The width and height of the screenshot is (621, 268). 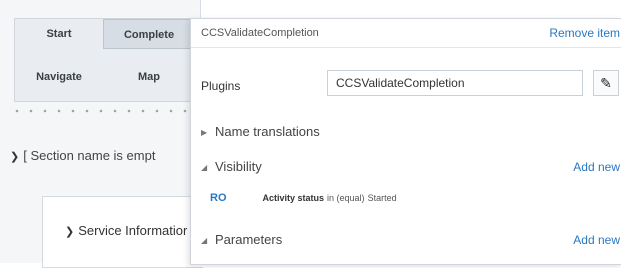 I want to click on section-header: ❯[ Section name is empt, so click(x=82, y=155).